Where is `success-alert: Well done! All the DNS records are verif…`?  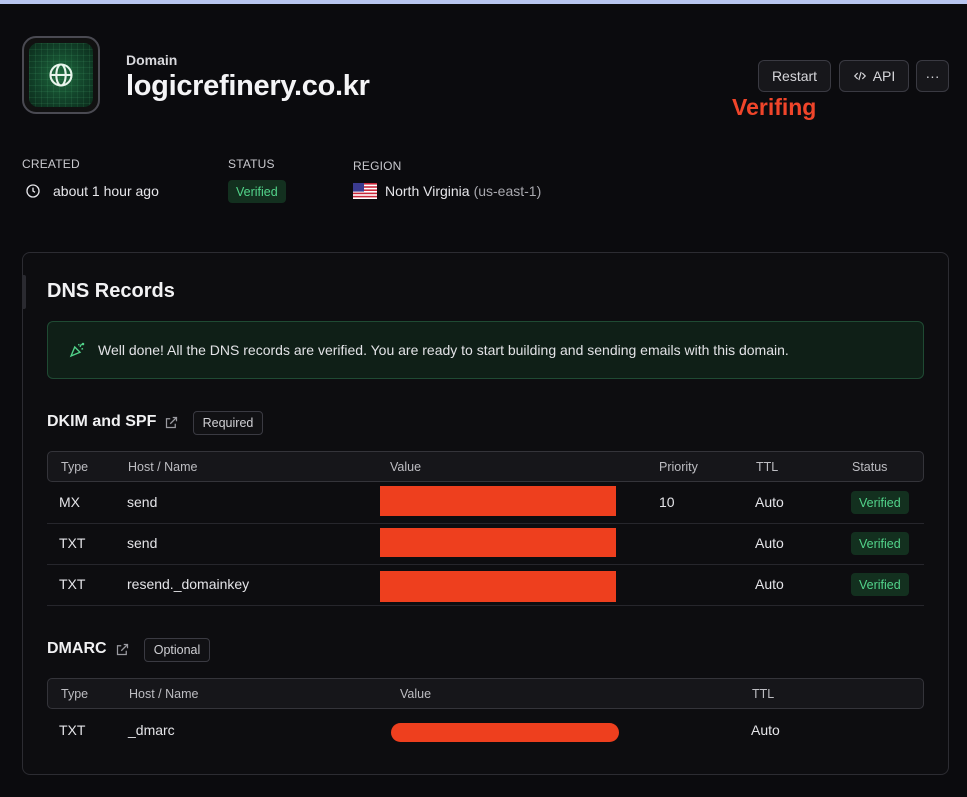 success-alert: Well done! All the DNS records are verif… is located at coordinates (485, 350).